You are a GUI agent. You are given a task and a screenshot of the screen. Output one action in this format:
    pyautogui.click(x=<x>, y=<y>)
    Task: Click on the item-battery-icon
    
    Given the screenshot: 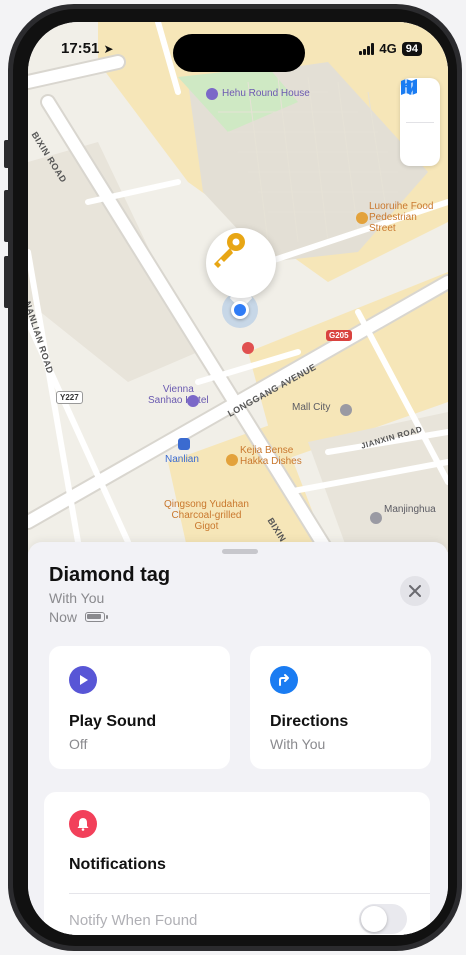 What is the action you would take?
    pyautogui.click(x=96, y=617)
    